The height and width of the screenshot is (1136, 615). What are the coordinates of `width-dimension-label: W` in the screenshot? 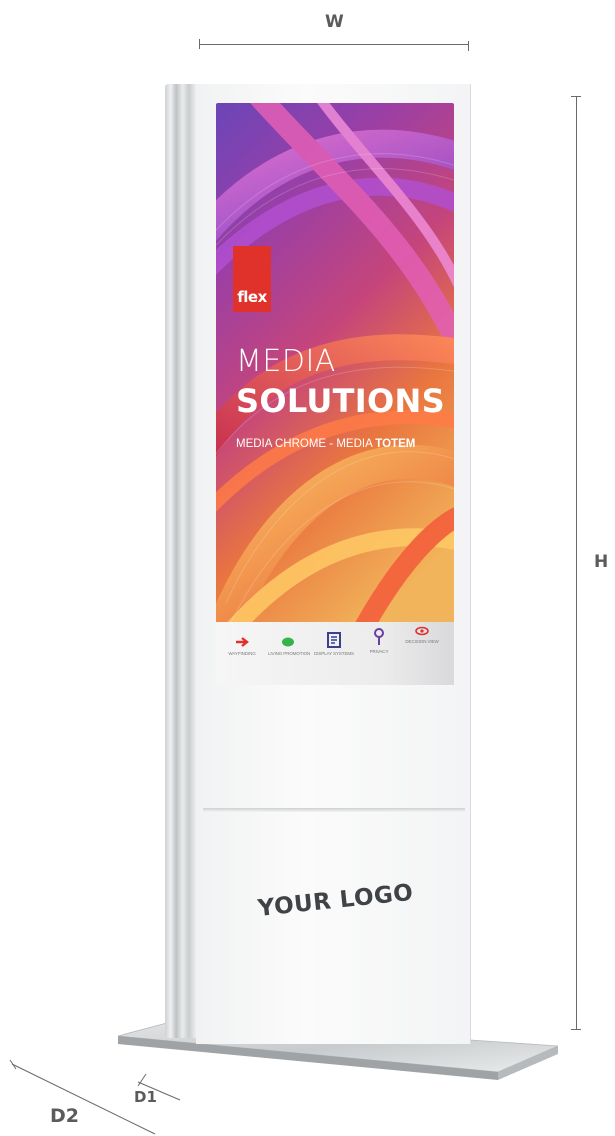 It's located at (334, 22).